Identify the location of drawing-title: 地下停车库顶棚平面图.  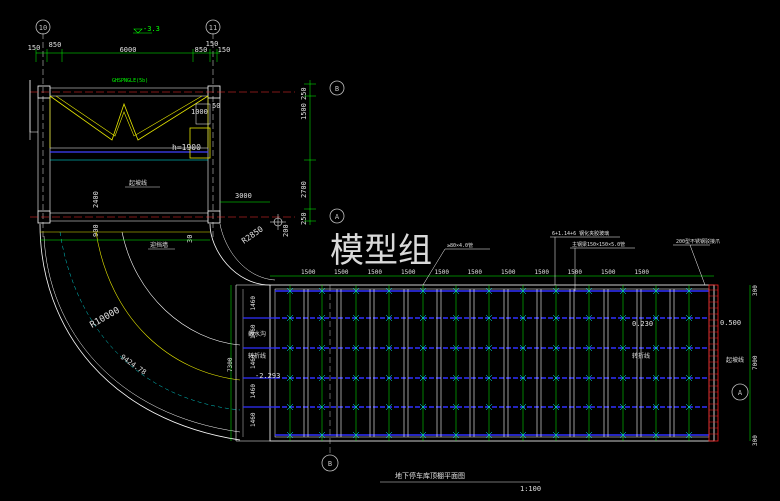
(430, 475).